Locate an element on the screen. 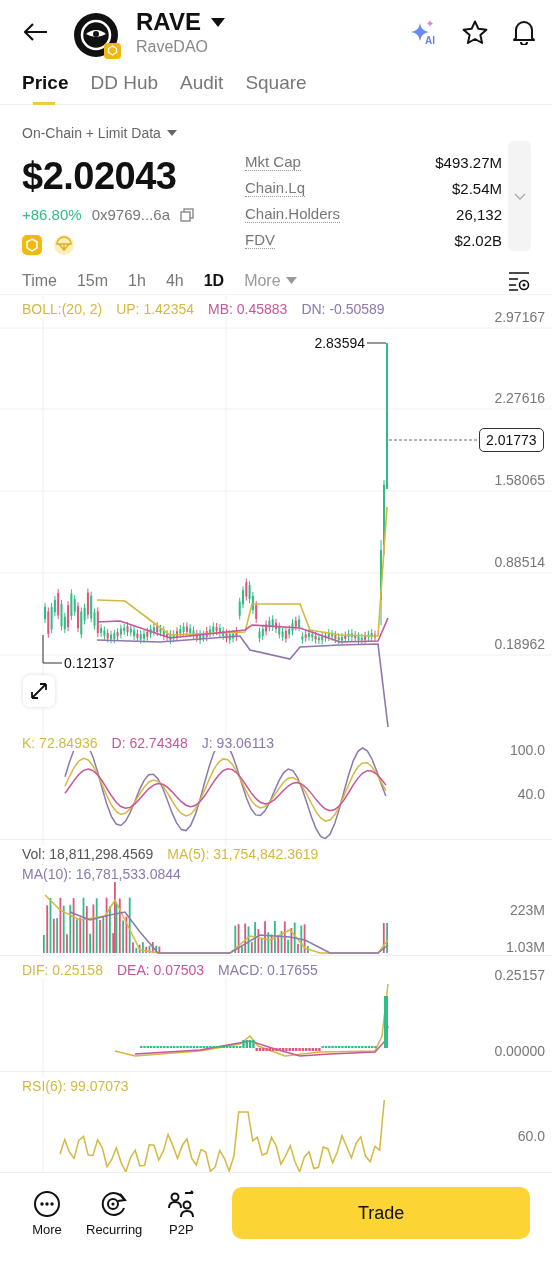 The height and width of the screenshot is (1280, 552). more-intervals-dropdown: More is located at coordinates (262, 280).